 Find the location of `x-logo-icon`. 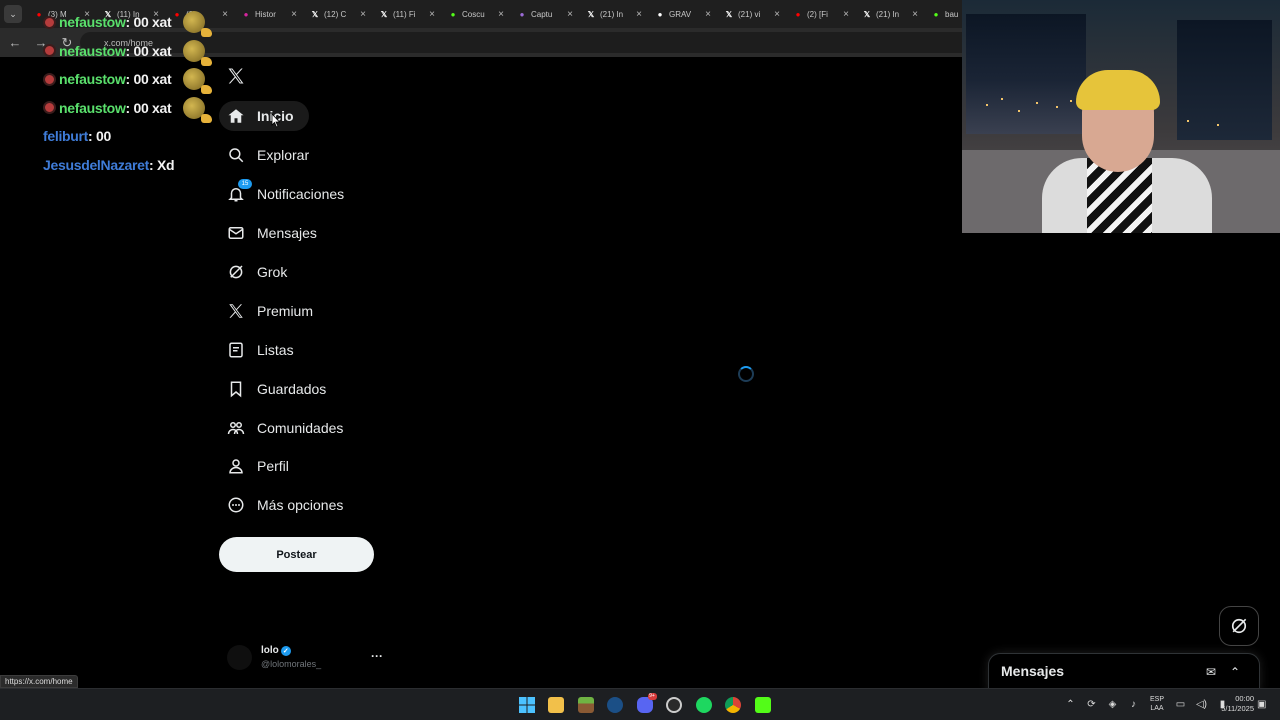

x-logo-icon is located at coordinates (236, 76).